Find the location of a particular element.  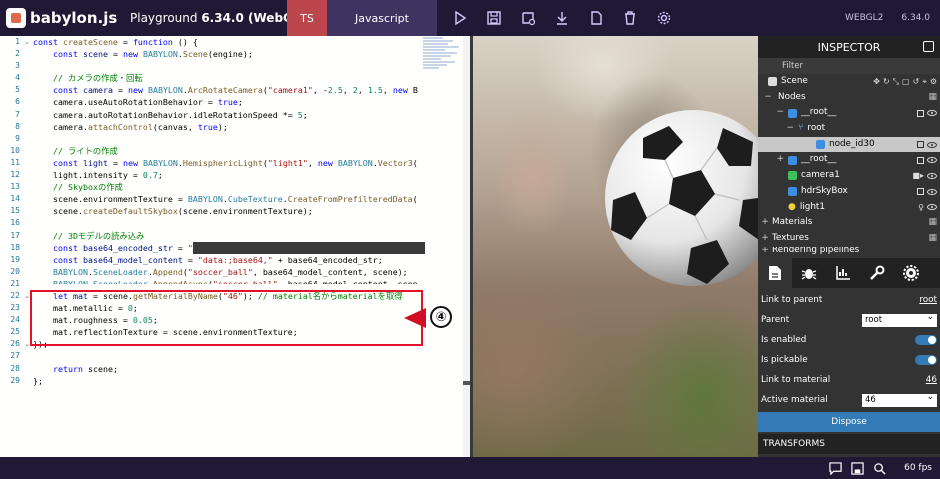

annotation-arrow is located at coordinates (415, 318).